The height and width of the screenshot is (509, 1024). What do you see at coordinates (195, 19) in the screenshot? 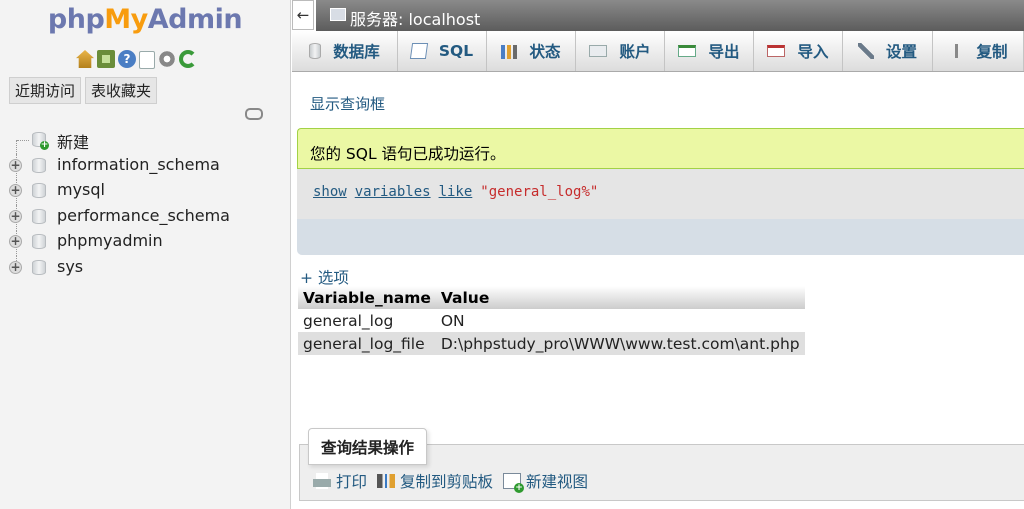
I see `logo-admin: Admin` at bounding box center [195, 19].